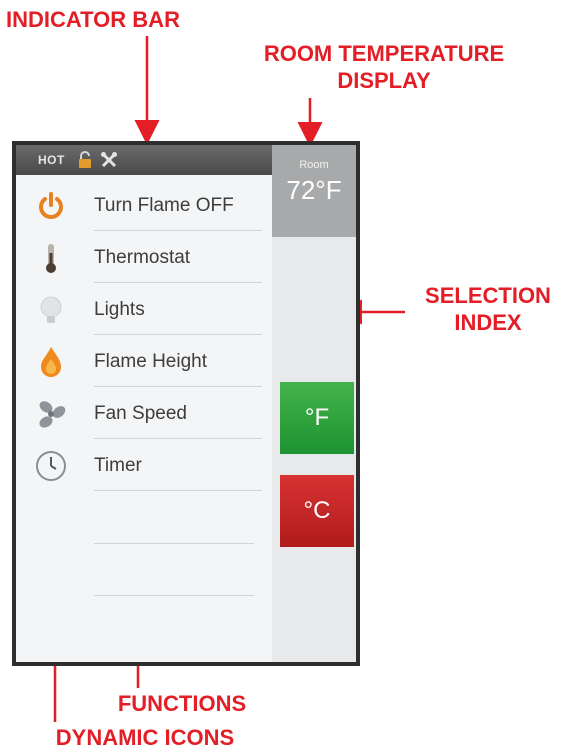 The width and height of the screenshot is (576, 755). Describe the element at coordinates (488, 322) in the screenshot. I see `callout-selection-line2: INDEX` at that location.